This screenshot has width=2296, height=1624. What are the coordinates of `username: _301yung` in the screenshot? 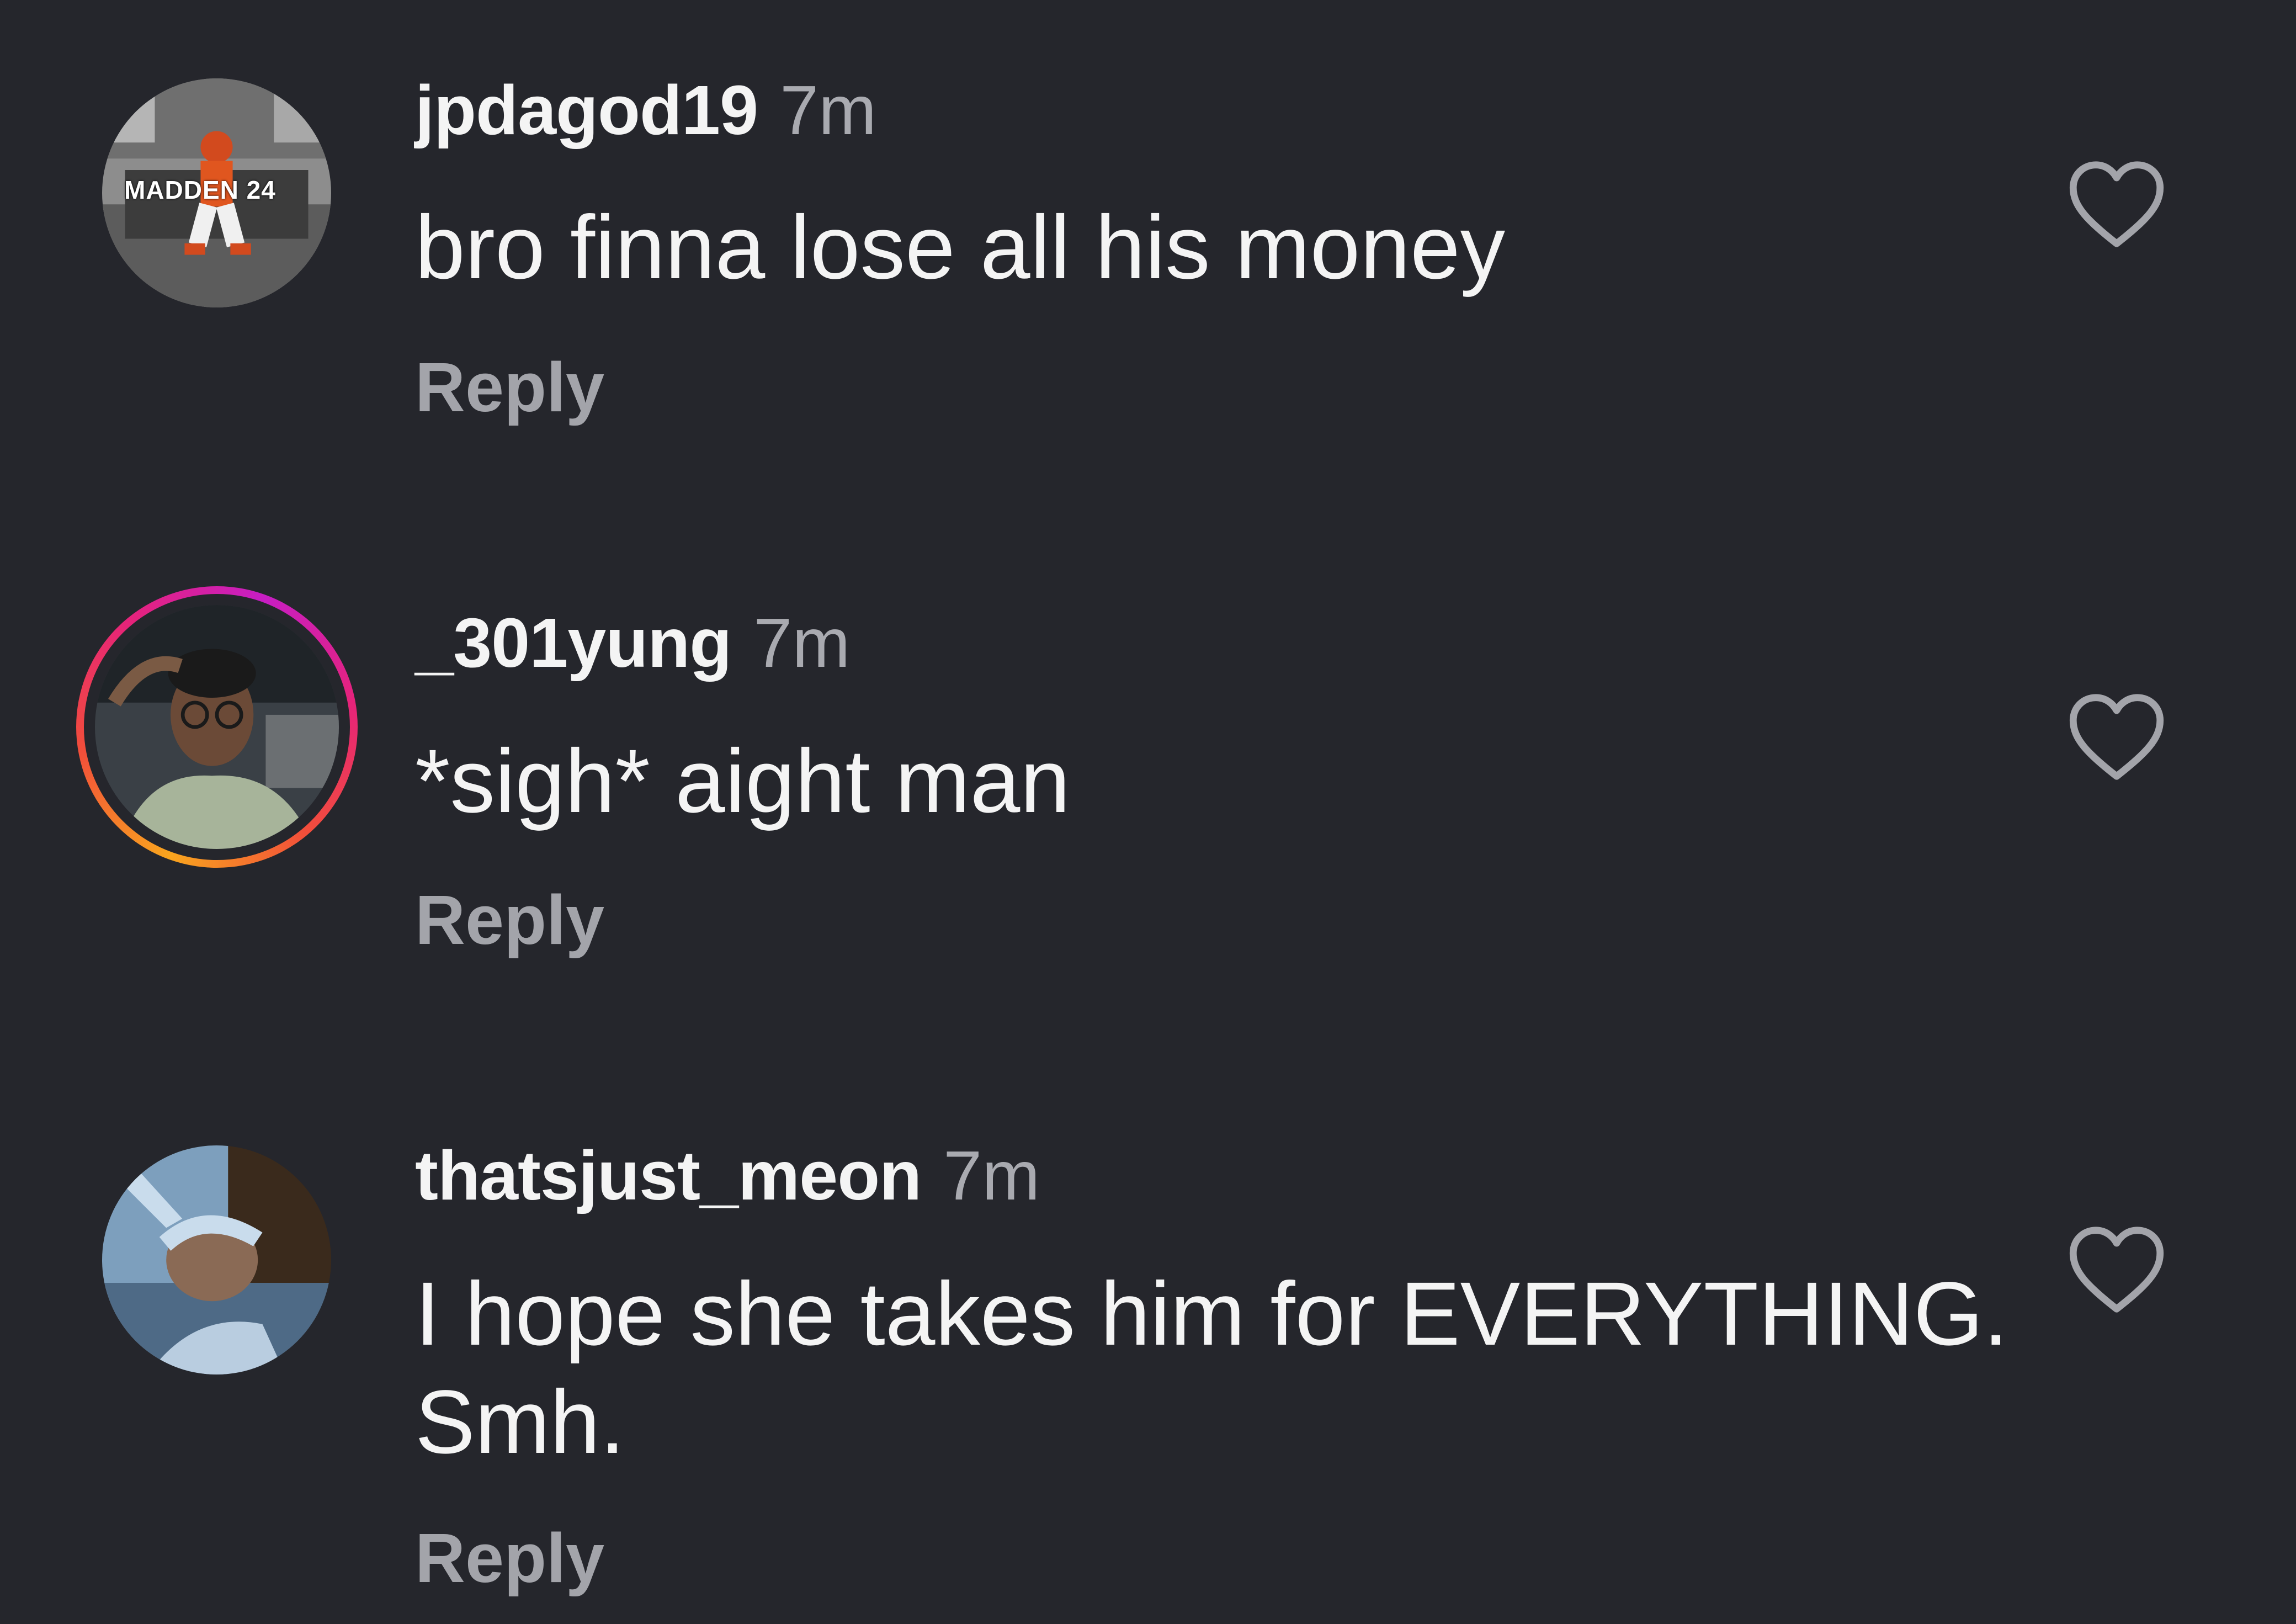 It's located at (573, 643).